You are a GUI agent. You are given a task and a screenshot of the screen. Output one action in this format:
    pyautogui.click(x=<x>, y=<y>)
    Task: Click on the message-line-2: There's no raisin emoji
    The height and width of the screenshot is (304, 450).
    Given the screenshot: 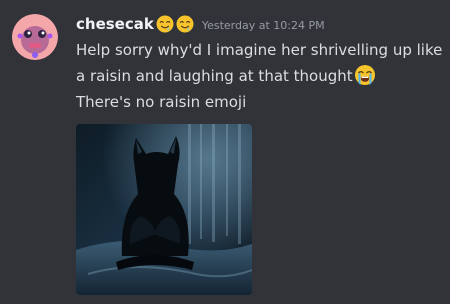 What is the action you would take?
    pyautogui.click(x=161, y=102)
    